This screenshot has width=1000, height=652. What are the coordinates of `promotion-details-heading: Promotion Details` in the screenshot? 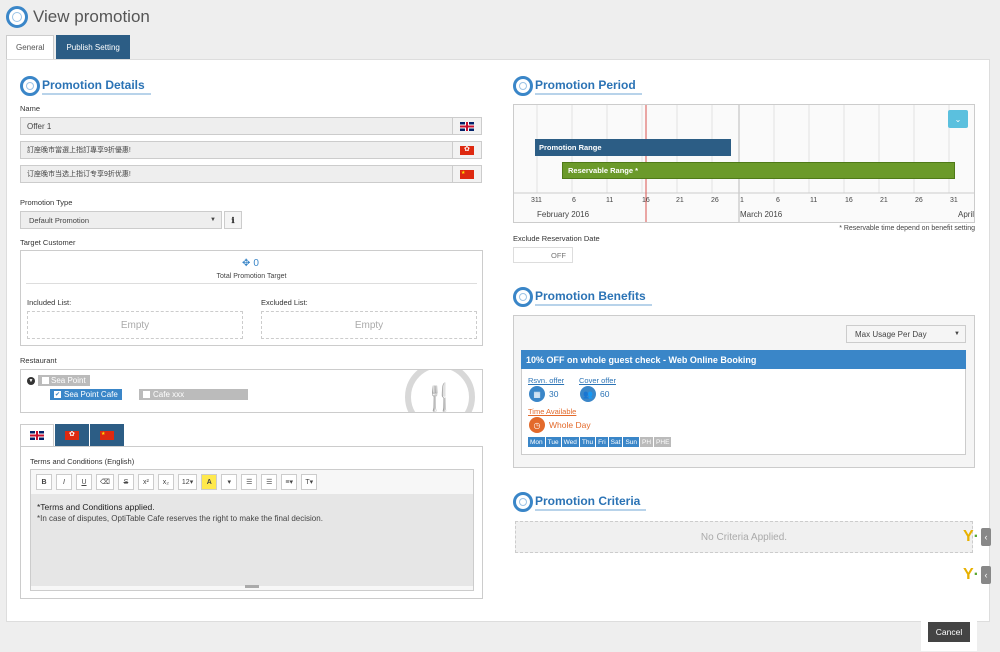 It's located at (85, 86).